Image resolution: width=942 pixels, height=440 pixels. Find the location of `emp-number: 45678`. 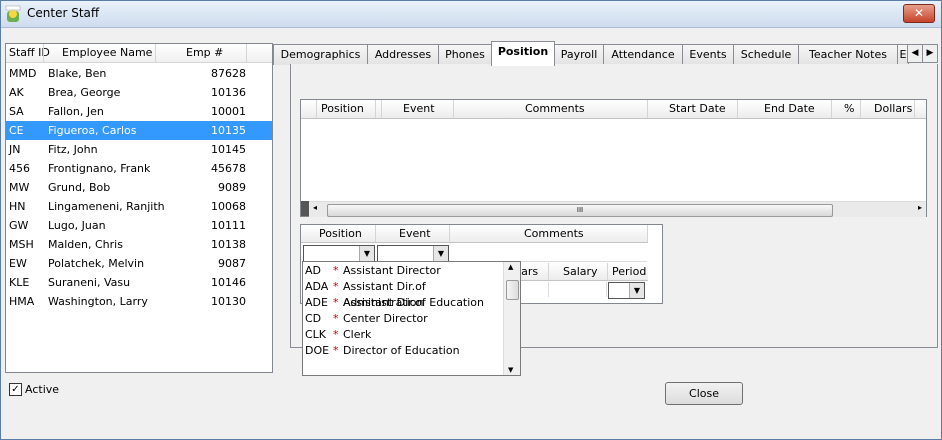

emp-number: 45678 is located at coordinates (228, 168).